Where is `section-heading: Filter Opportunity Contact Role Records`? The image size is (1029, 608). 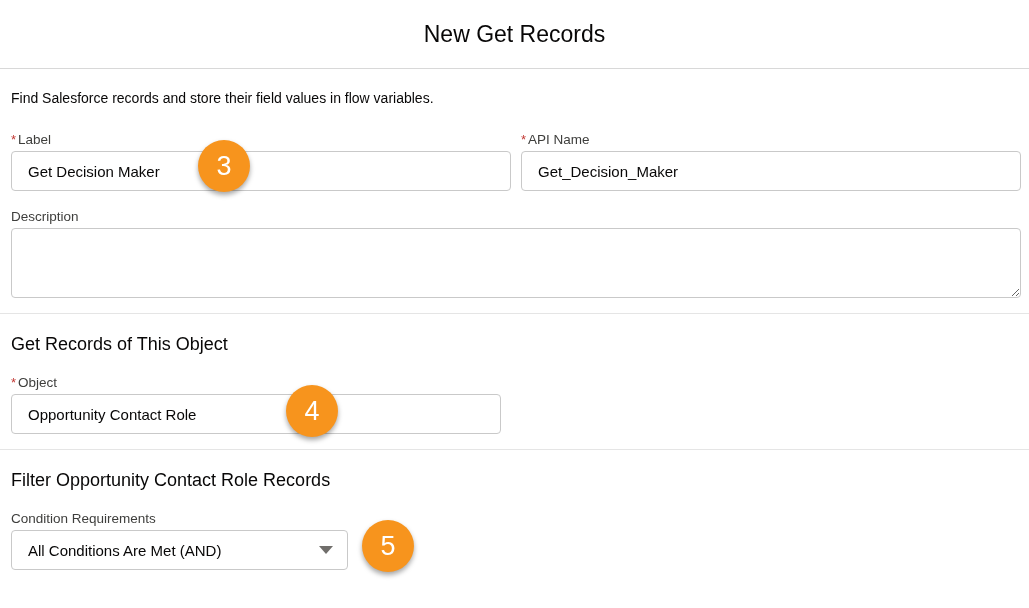 section-heading: Filter Opportunity Contact Role Records is located at coordinates (171, 480).